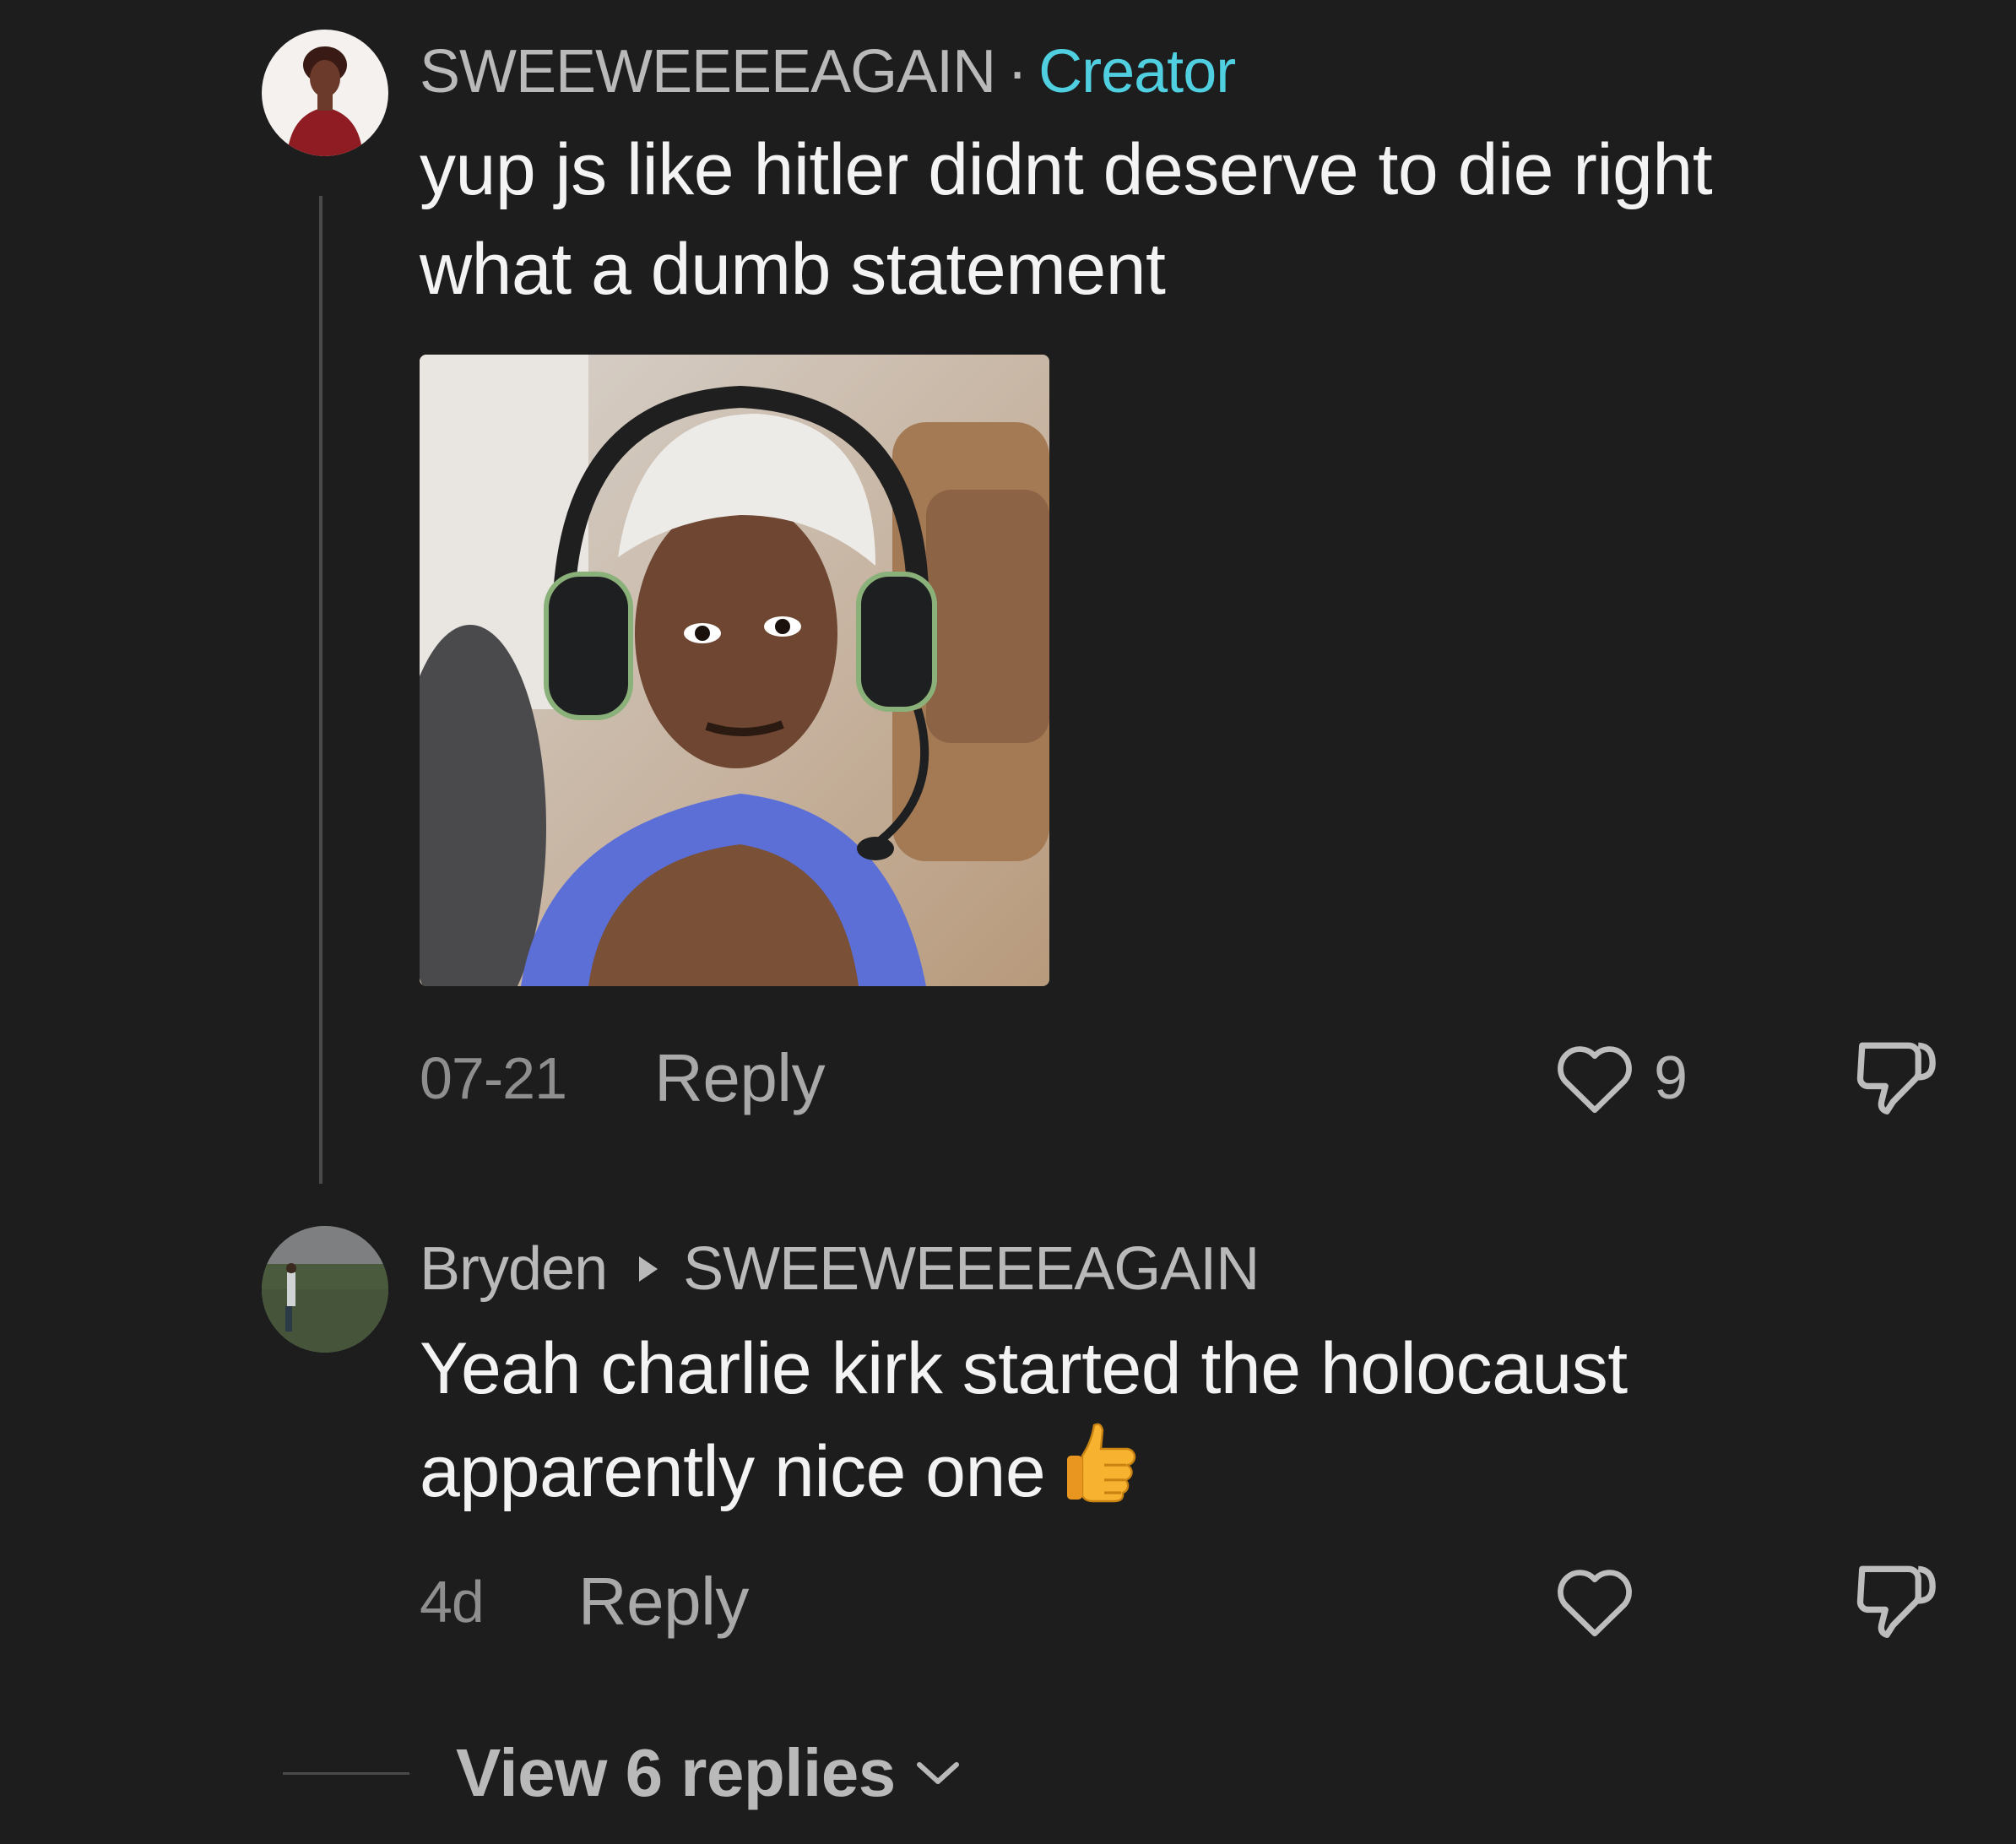 The image size is (2016, 1844). I want to click on like-button: 9, so click(1619, 1078).